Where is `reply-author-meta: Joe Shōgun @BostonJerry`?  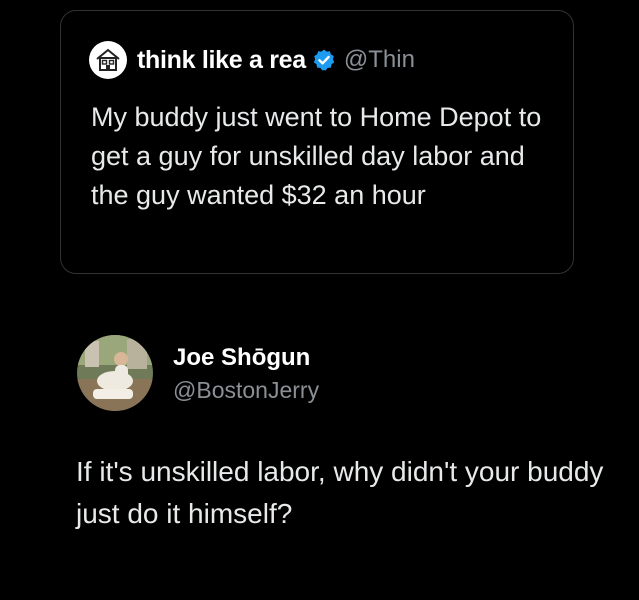 reply-author-meta: Joe Shōgun @BostonJerry is located at coordinates (246, 371).